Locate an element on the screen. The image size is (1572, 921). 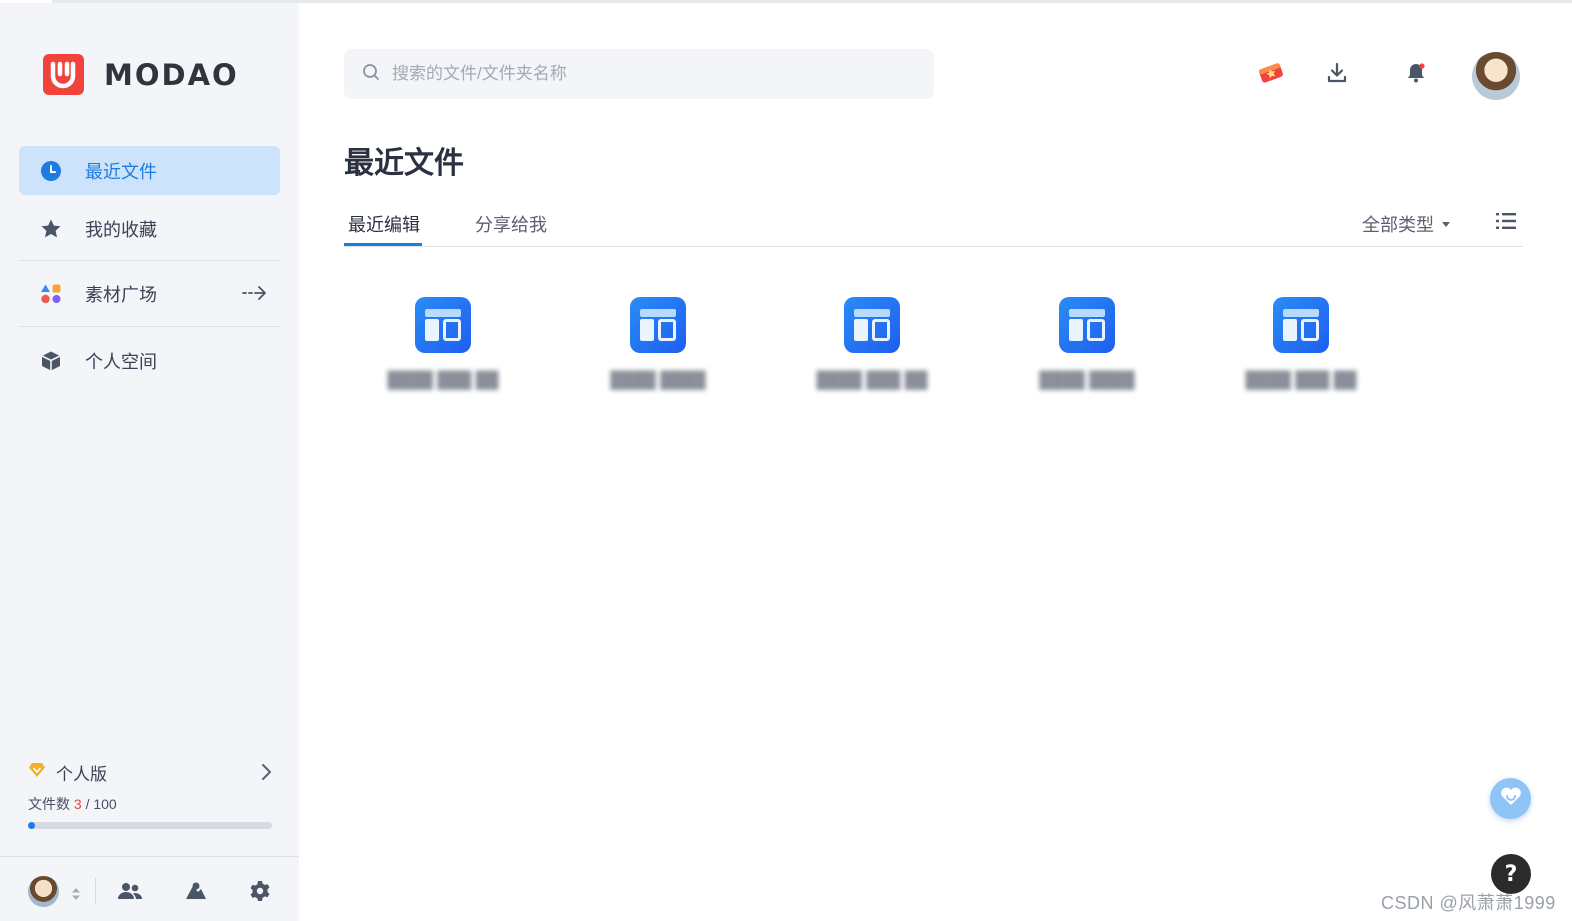
modao-logo-icon is located at coordinates (63, 74).